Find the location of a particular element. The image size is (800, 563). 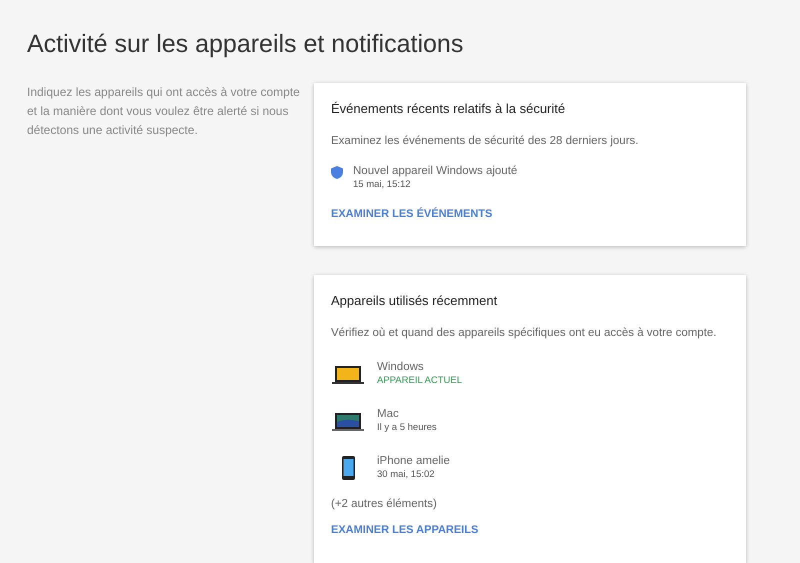

card-subtitle: Vérifiez où et quand des appareils spécifiques ont eu accès à votre compte. is located at coordinates (523, 333).